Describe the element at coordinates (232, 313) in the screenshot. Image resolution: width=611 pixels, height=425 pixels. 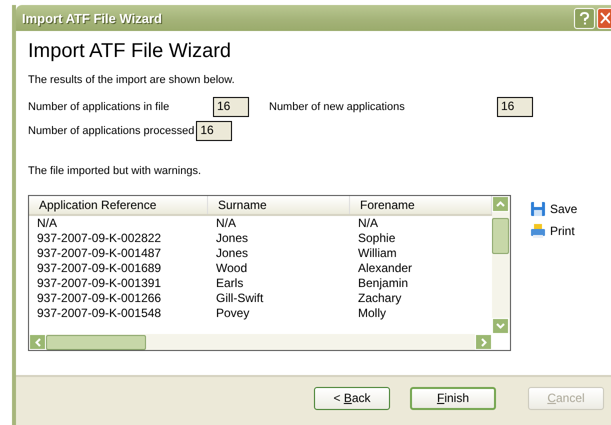
I see `table-cell-text: Povey` at that location.